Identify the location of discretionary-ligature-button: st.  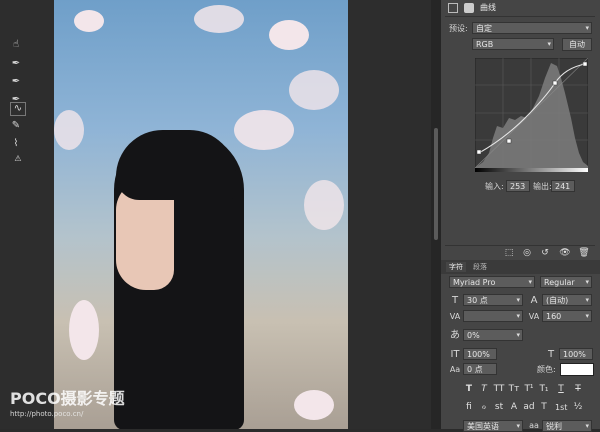
(499, 407).